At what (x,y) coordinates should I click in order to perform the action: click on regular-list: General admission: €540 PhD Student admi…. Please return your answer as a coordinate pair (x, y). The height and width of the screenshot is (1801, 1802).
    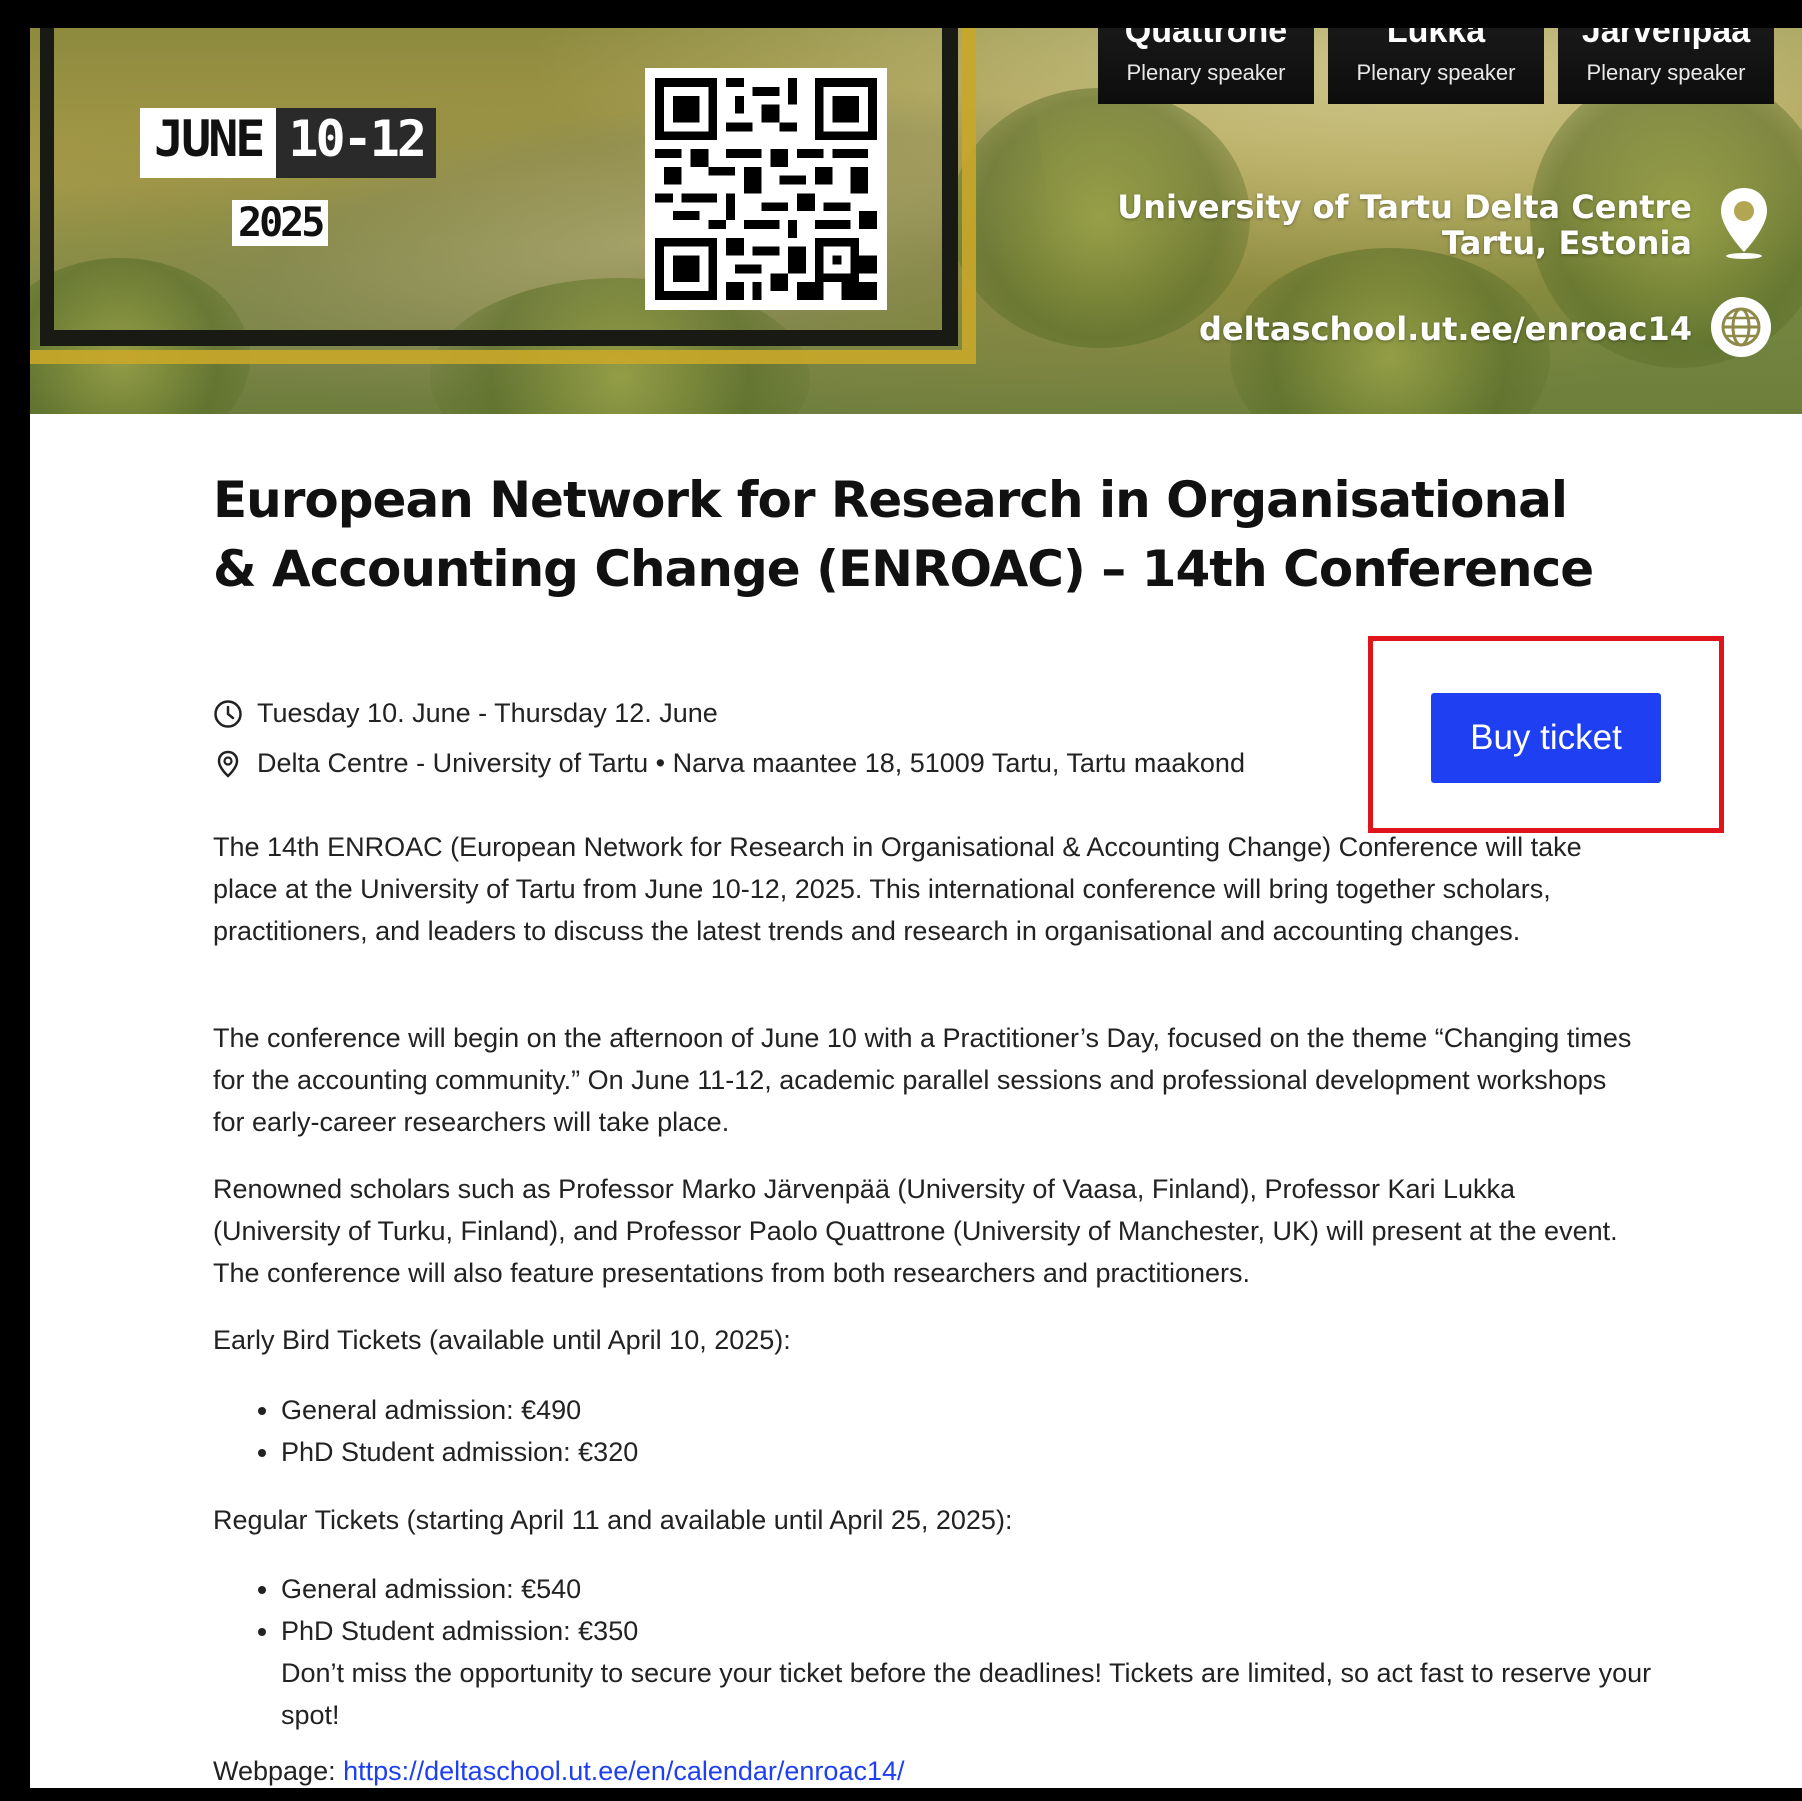
    Looking at the image, I should click on (947, 1652).